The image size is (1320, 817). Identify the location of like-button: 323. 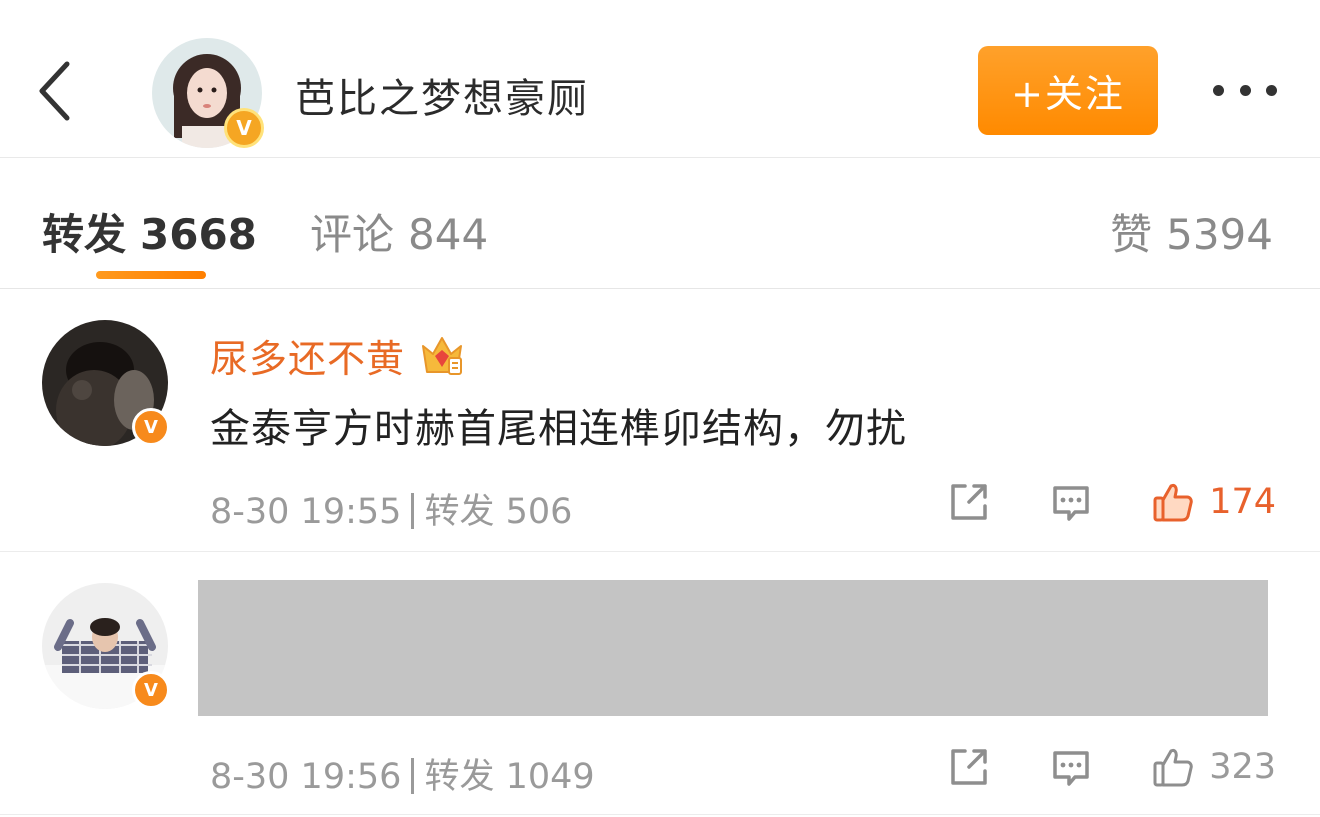
(1213, 767).